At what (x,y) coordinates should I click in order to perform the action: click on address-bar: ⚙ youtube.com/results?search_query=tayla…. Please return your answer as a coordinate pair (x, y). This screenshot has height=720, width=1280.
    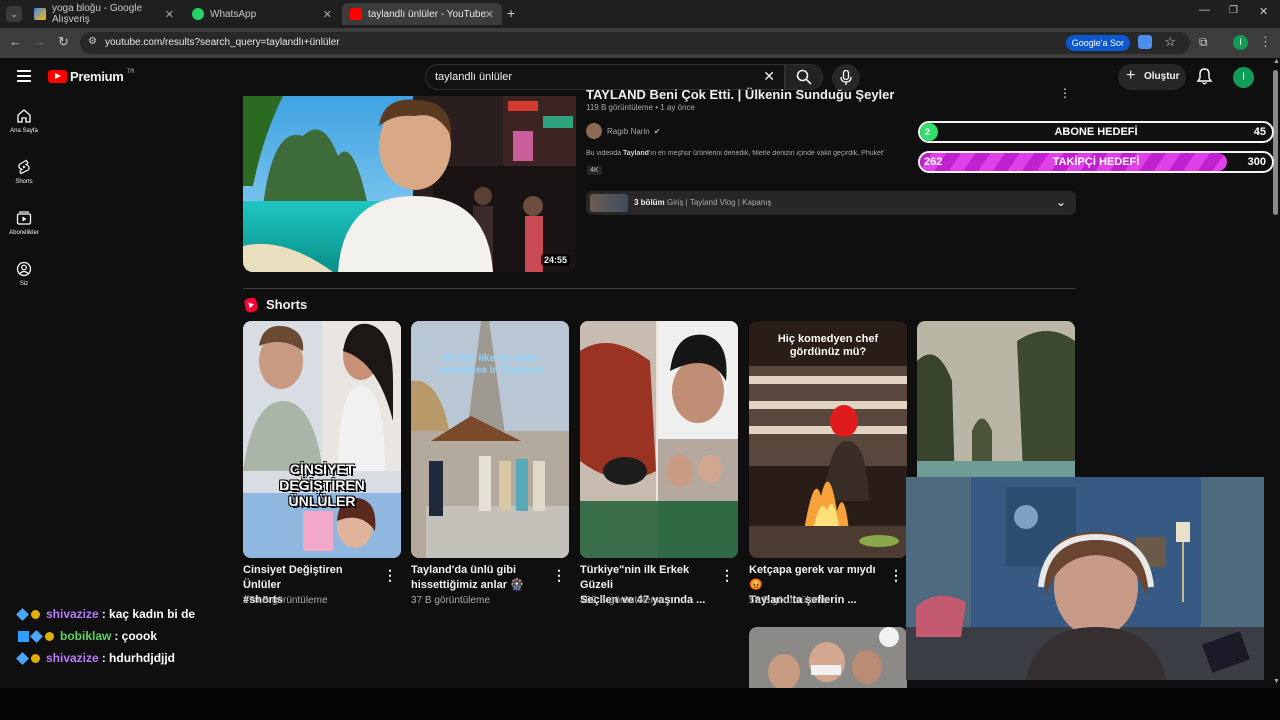
    Looking at the image, I should click on (635, 43).